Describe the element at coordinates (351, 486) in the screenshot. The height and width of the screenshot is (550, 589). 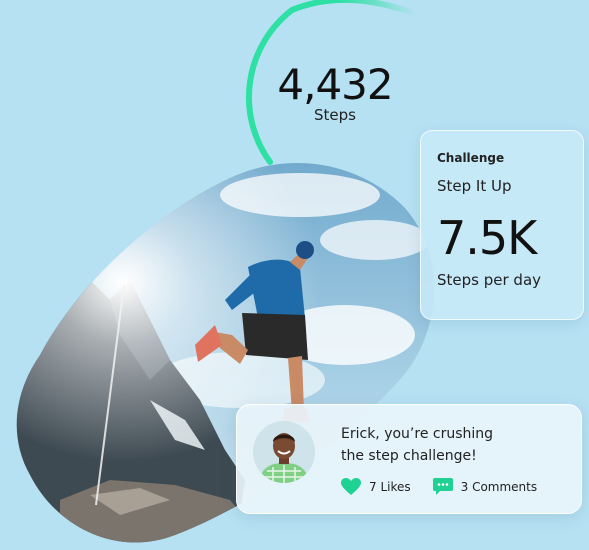
I see `heart-icon` at that location.